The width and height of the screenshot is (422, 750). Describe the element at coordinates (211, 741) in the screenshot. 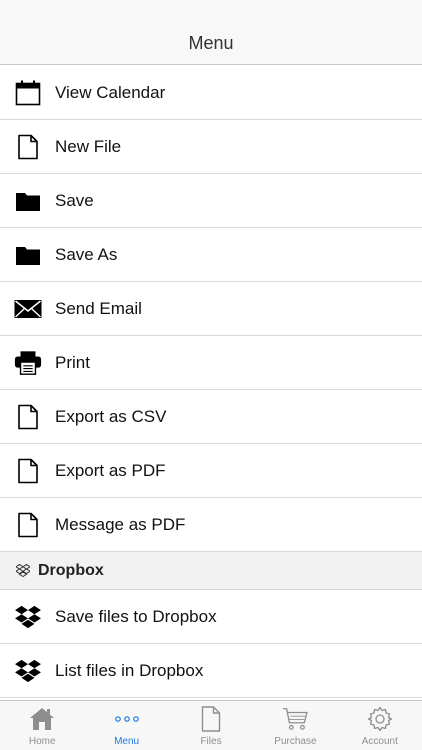

I see `tab-label: Files` at that location.